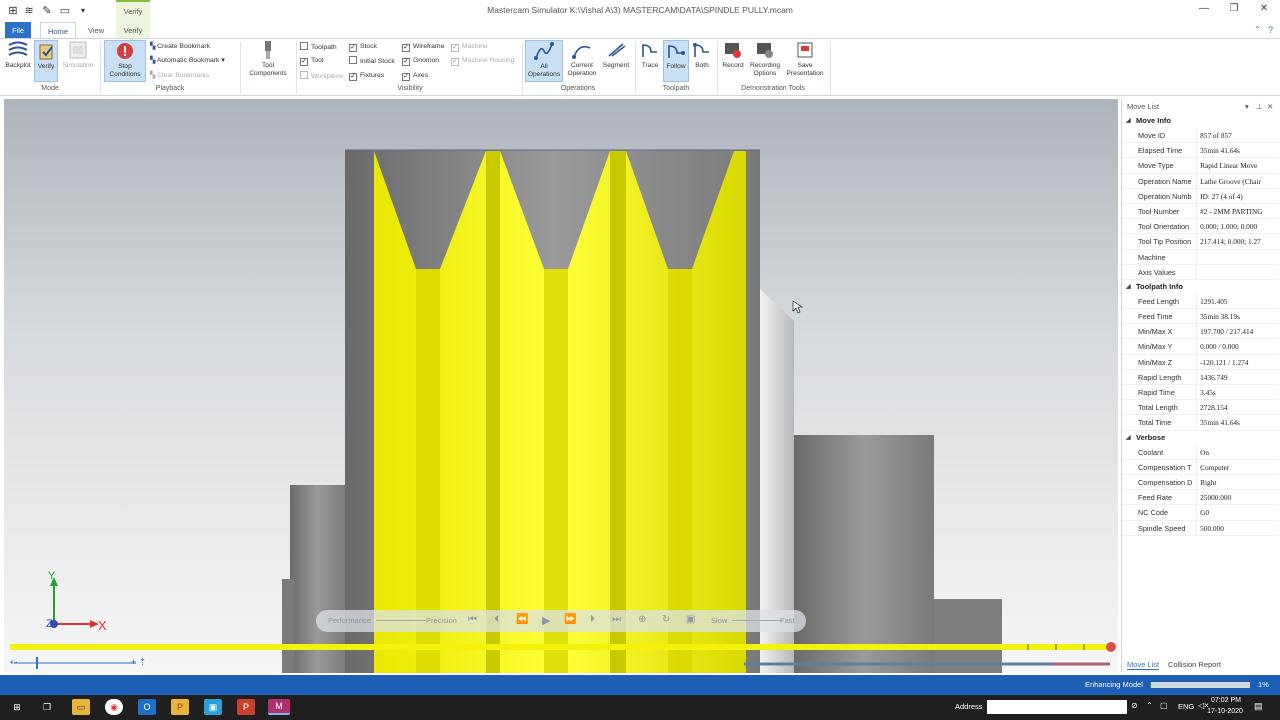 This screenshot has height=720, width=1280. I want to click on segment-button: Segment, so click(616, 61).